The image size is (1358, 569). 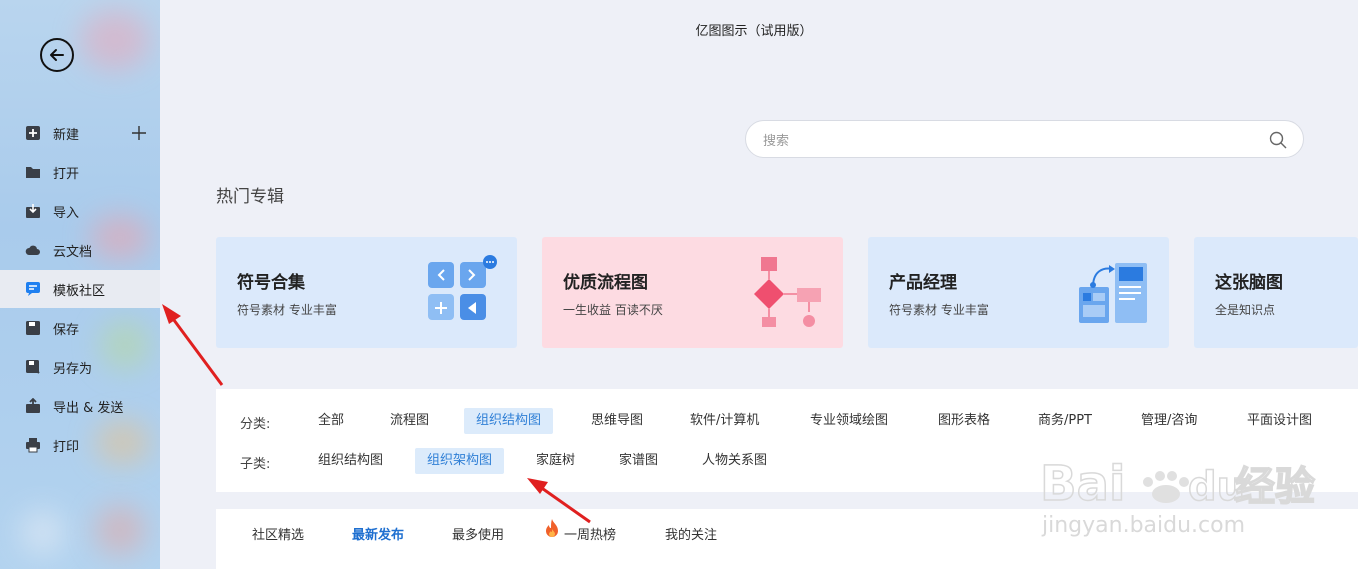 I want to click on sidebar-item-save-as: 另存为, so click(x=80, y=367).